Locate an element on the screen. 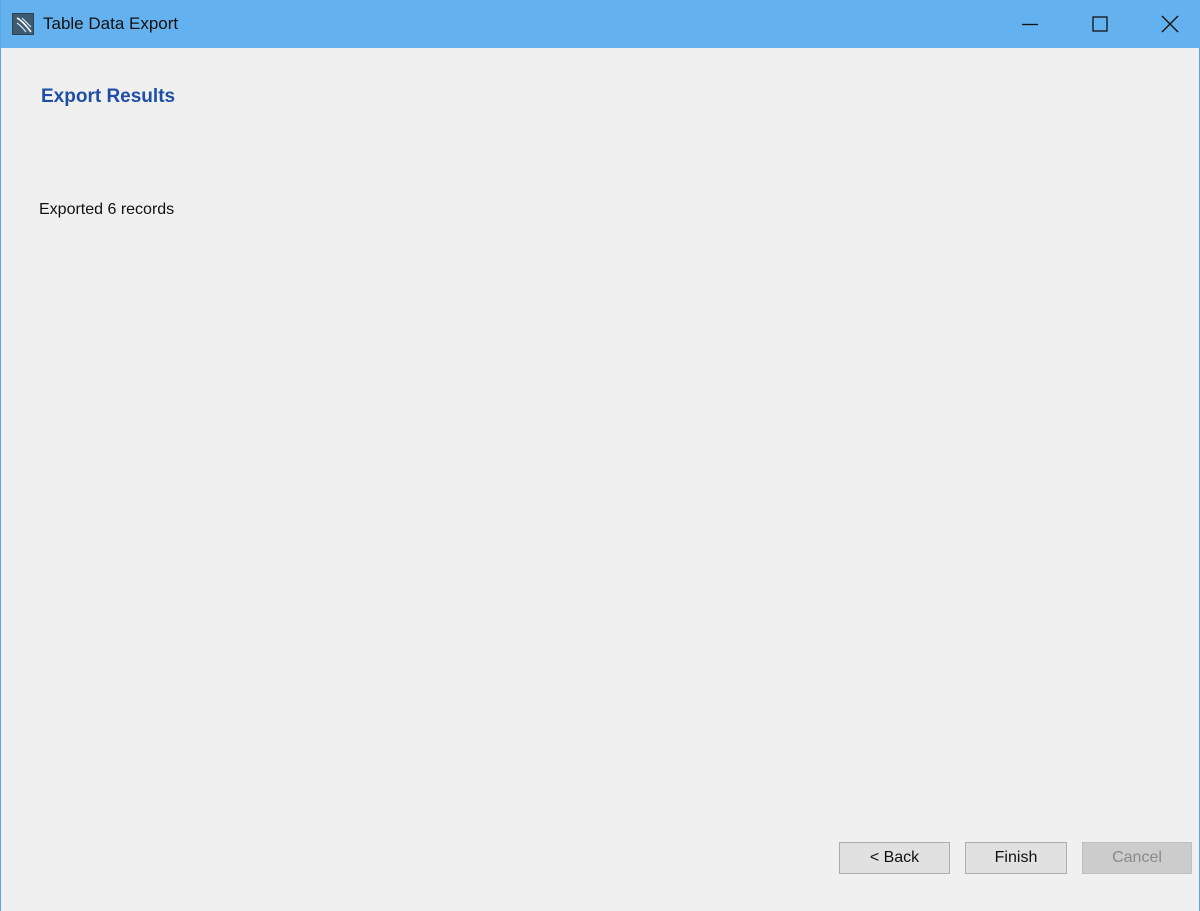  maximize-button is located at coordinates (1100, 24).